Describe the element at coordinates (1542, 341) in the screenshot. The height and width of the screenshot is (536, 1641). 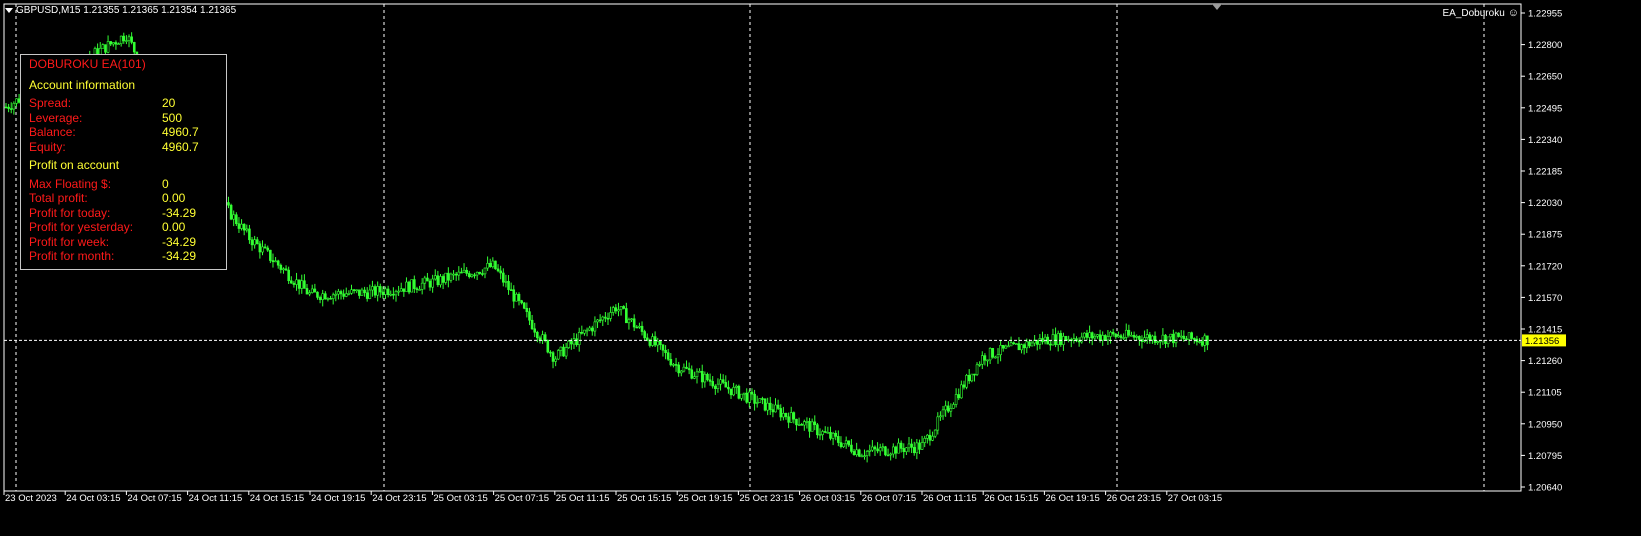
I see `current-price-text: 1.21356` at that location.